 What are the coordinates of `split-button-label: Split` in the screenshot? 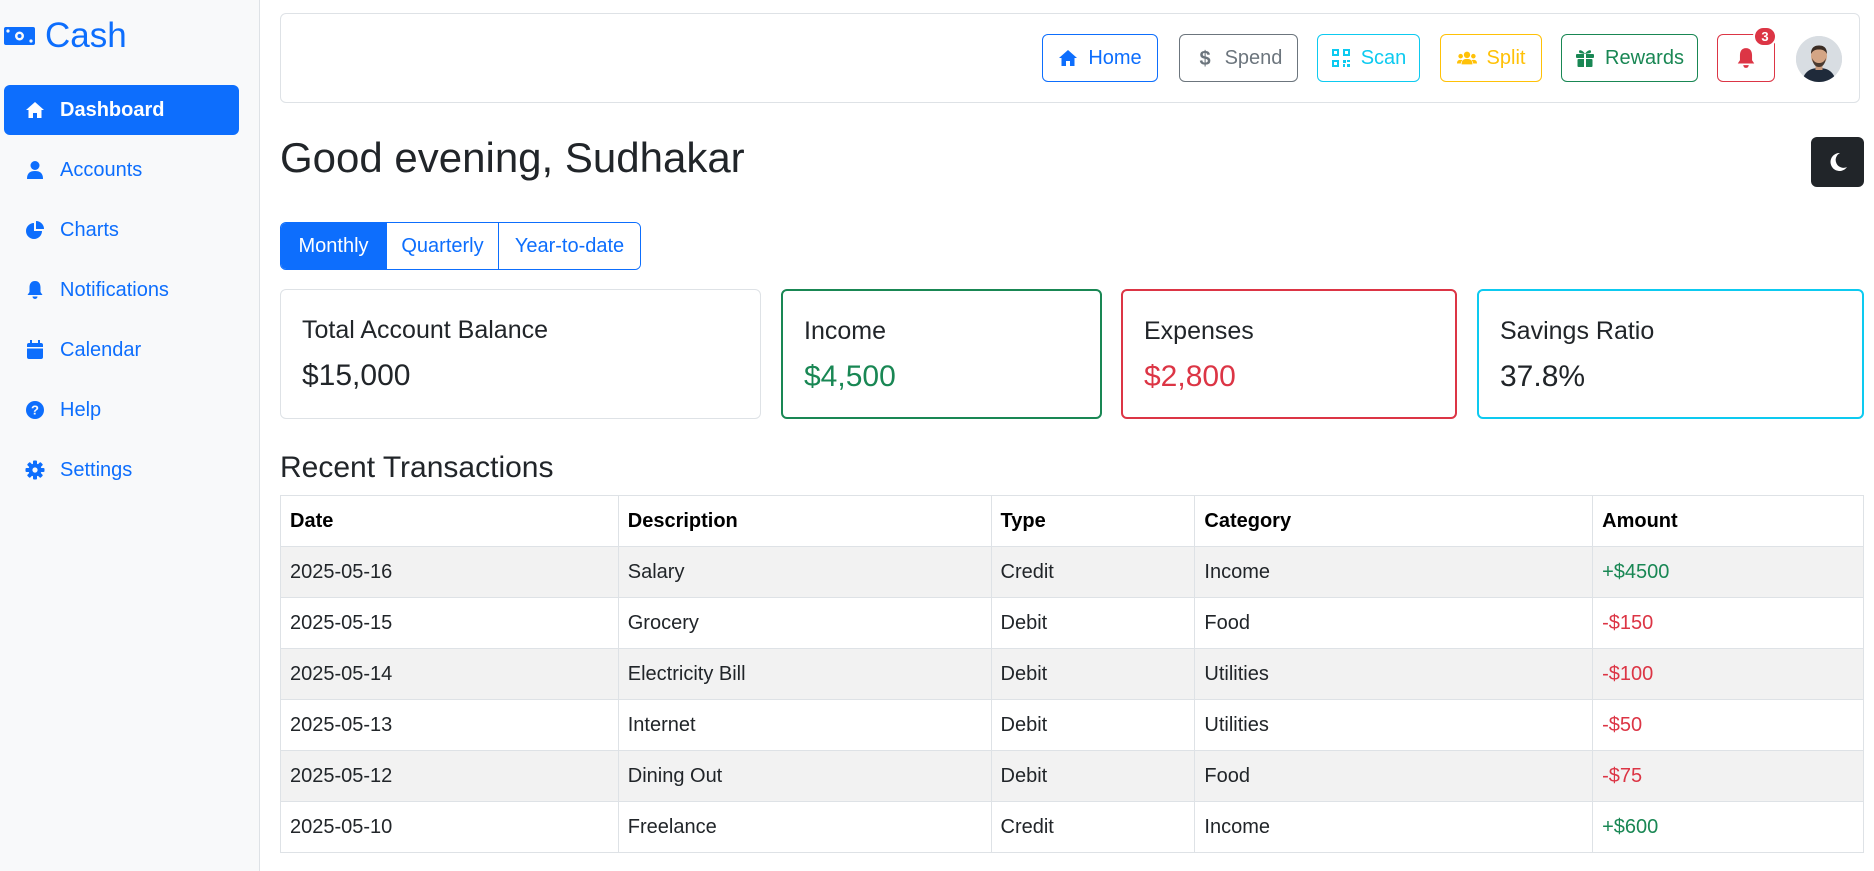 It's located at (1506, 57).